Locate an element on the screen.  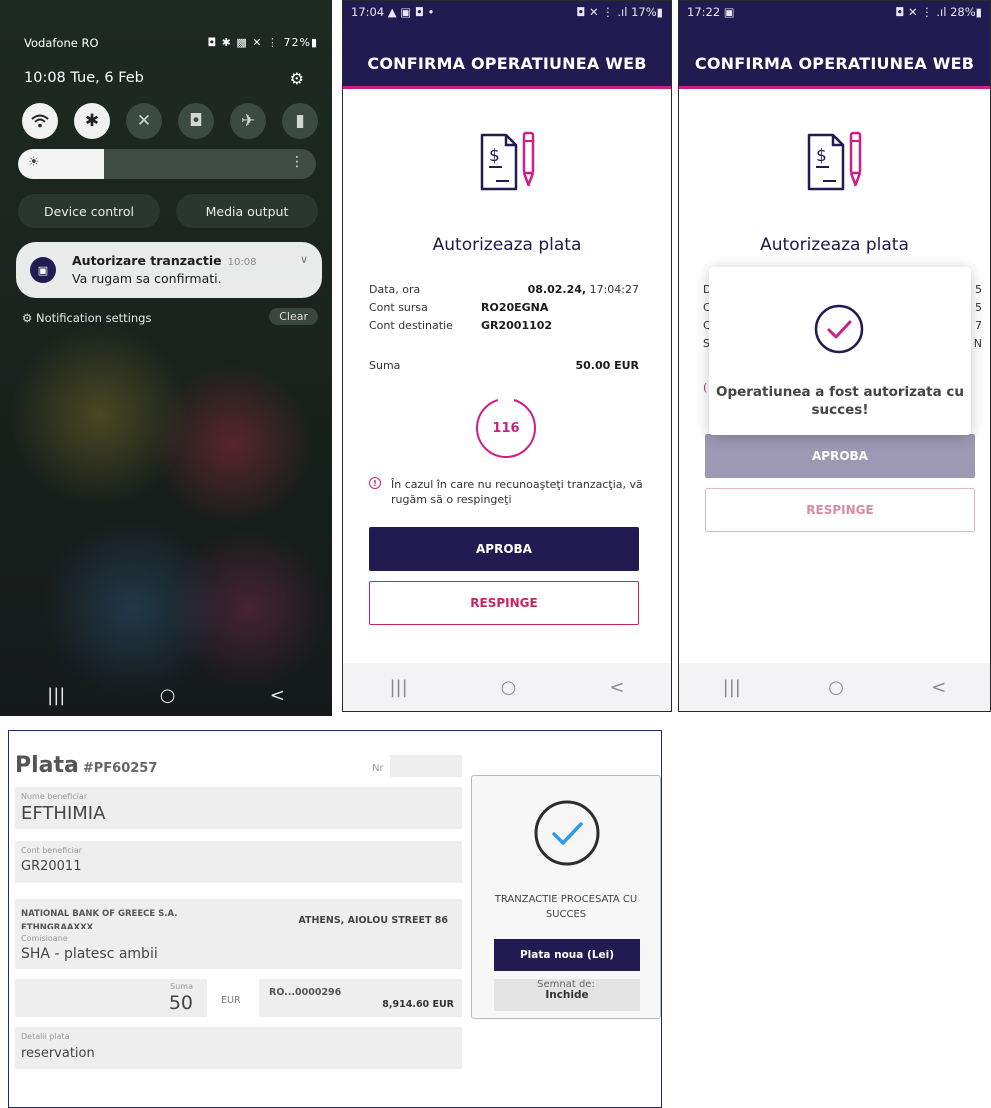
amount-field: Suma 50 is located at coordinates (111, 998).